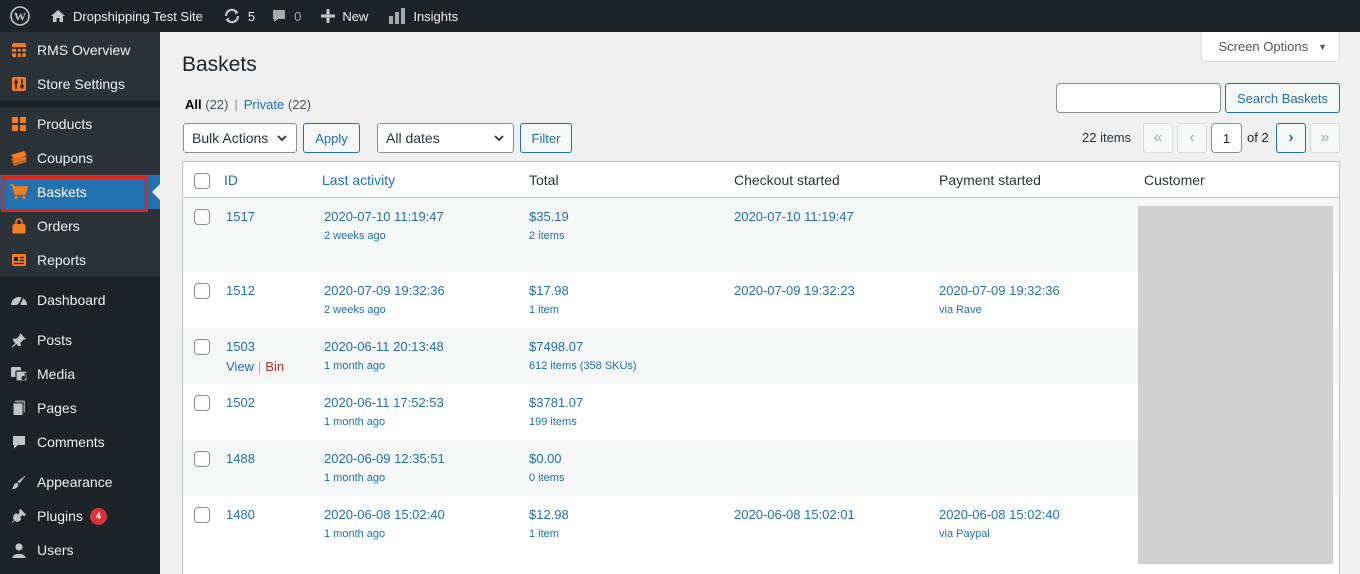 Image resolution: width=1360 pixels, height=574 pixels. I want to click on sliders-icon, so click(19, 84).